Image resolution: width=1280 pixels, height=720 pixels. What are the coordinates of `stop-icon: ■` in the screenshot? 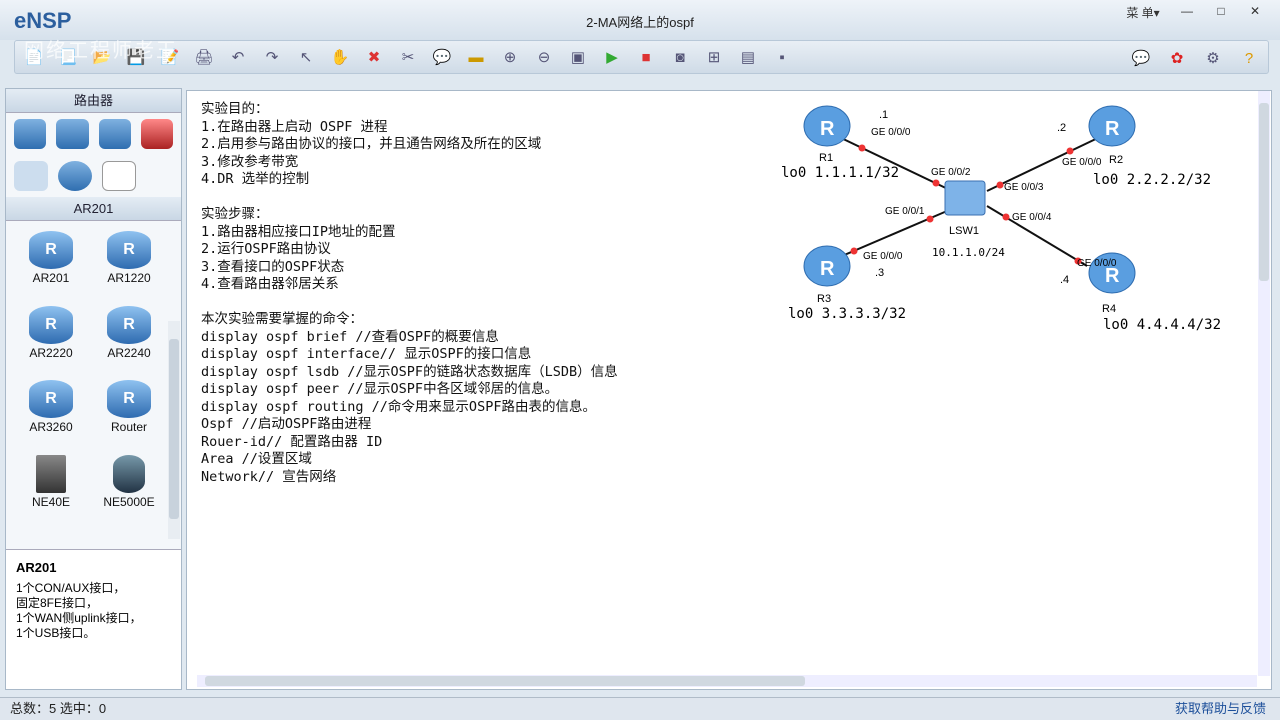 It's located at (646, 57).